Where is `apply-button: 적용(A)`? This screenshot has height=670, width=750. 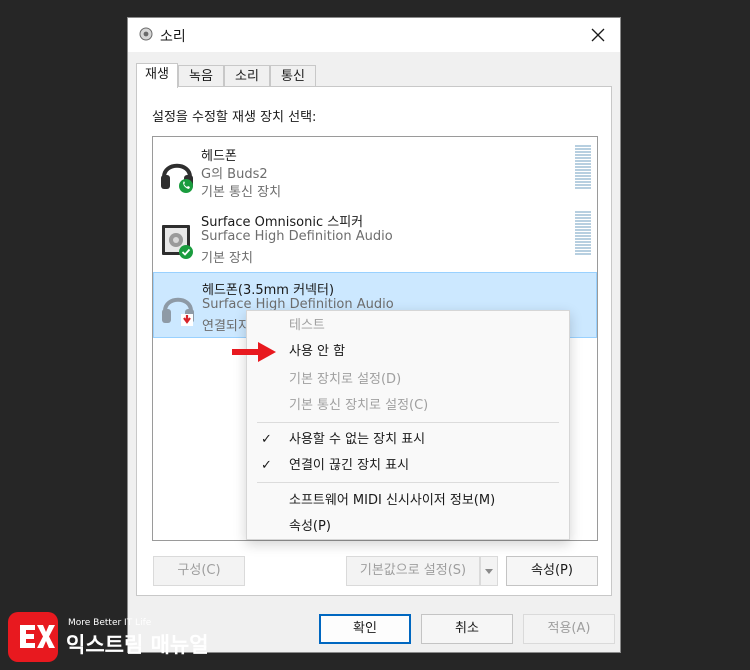
apply-button: 적용(A) is located at coordinates (569, 629).